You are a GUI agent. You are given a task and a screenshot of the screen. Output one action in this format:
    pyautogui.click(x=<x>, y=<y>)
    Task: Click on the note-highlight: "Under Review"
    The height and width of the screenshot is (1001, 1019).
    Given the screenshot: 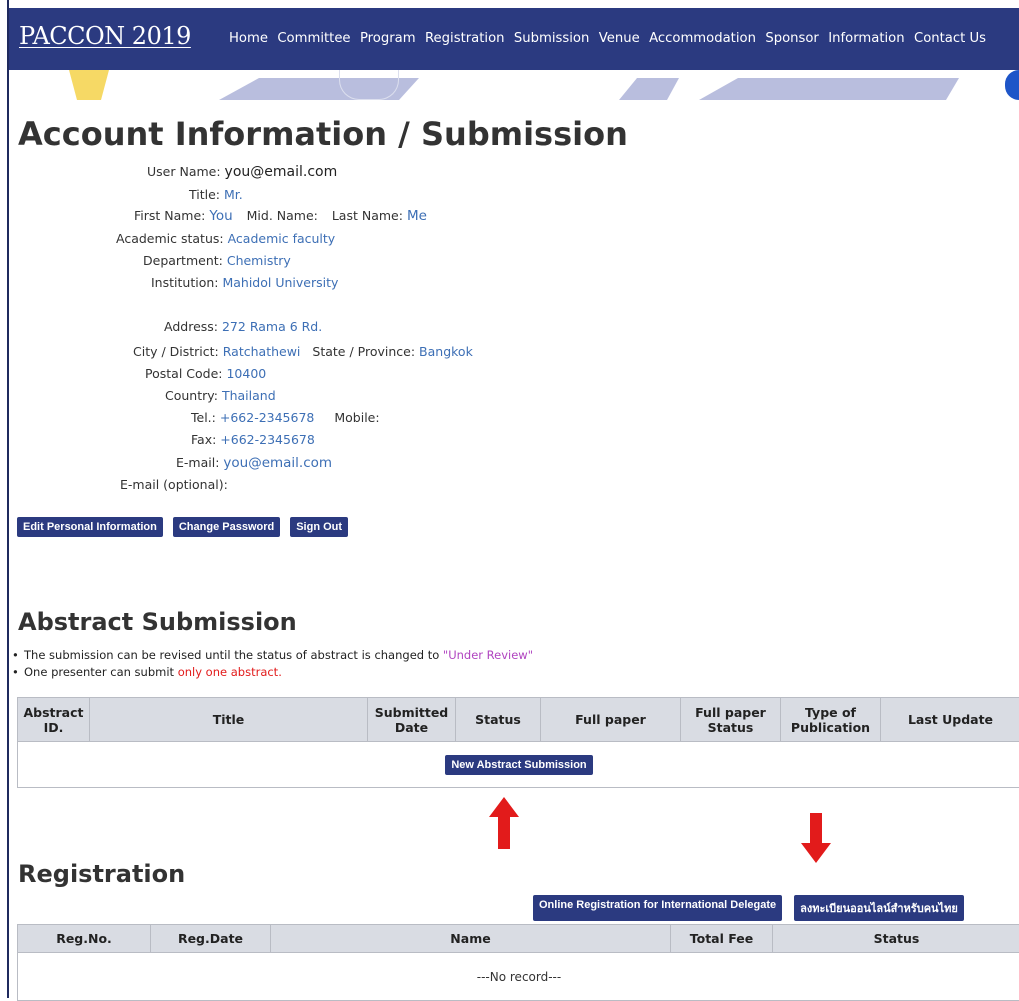 What is the action you would take?
    pyautogui.click(x=488, y=655)
    